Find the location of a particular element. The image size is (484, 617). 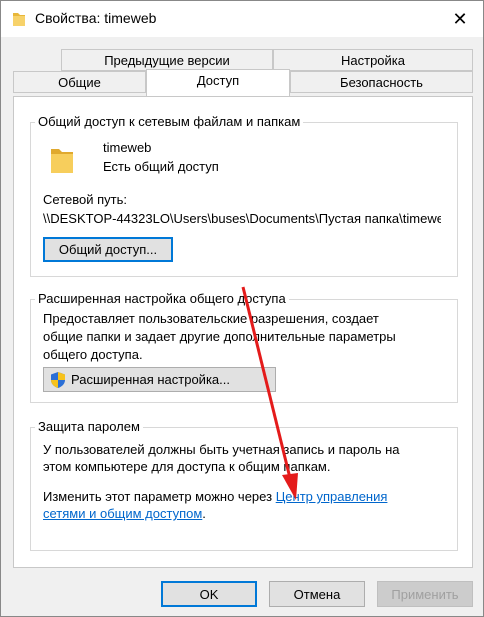

tab-general: Общие is located at coordinates (79, 82).